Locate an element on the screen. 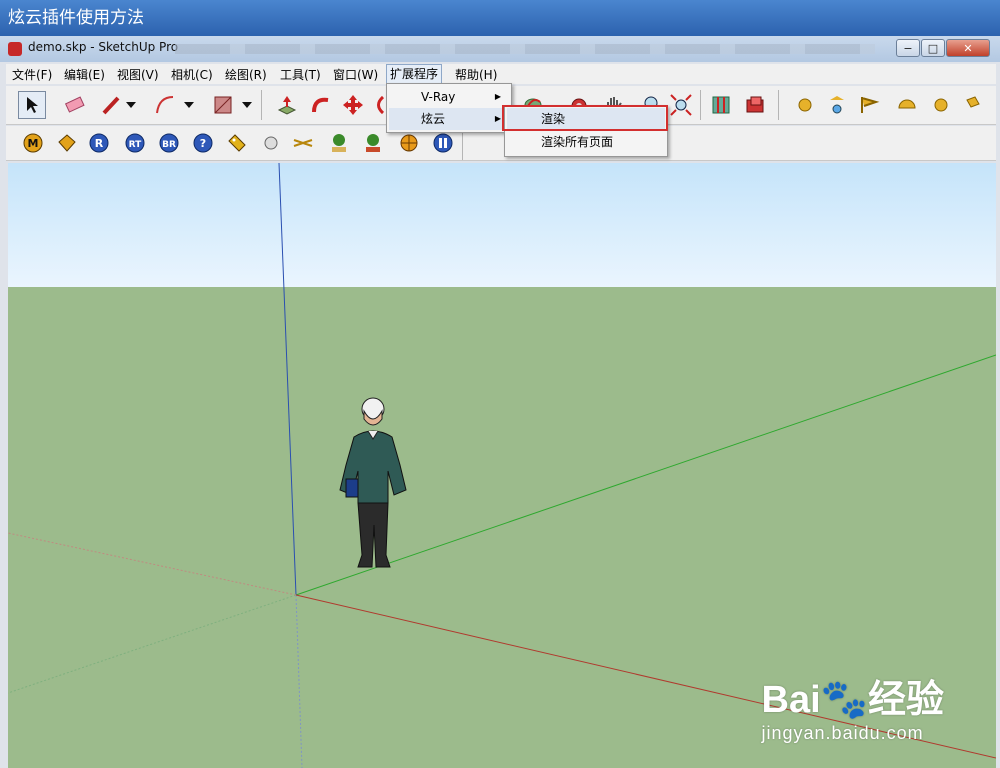 This screenshot has width=1000, height=768. vray-sun-target-icon is located at coordinates (409, 143).